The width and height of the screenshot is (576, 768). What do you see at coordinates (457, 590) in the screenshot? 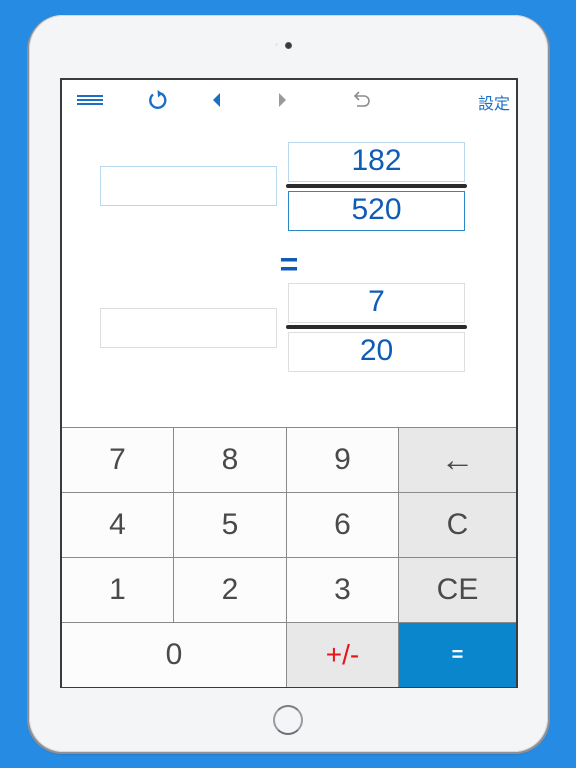
I see `clear-entry-key: CE` at bounding box center [457, 590].